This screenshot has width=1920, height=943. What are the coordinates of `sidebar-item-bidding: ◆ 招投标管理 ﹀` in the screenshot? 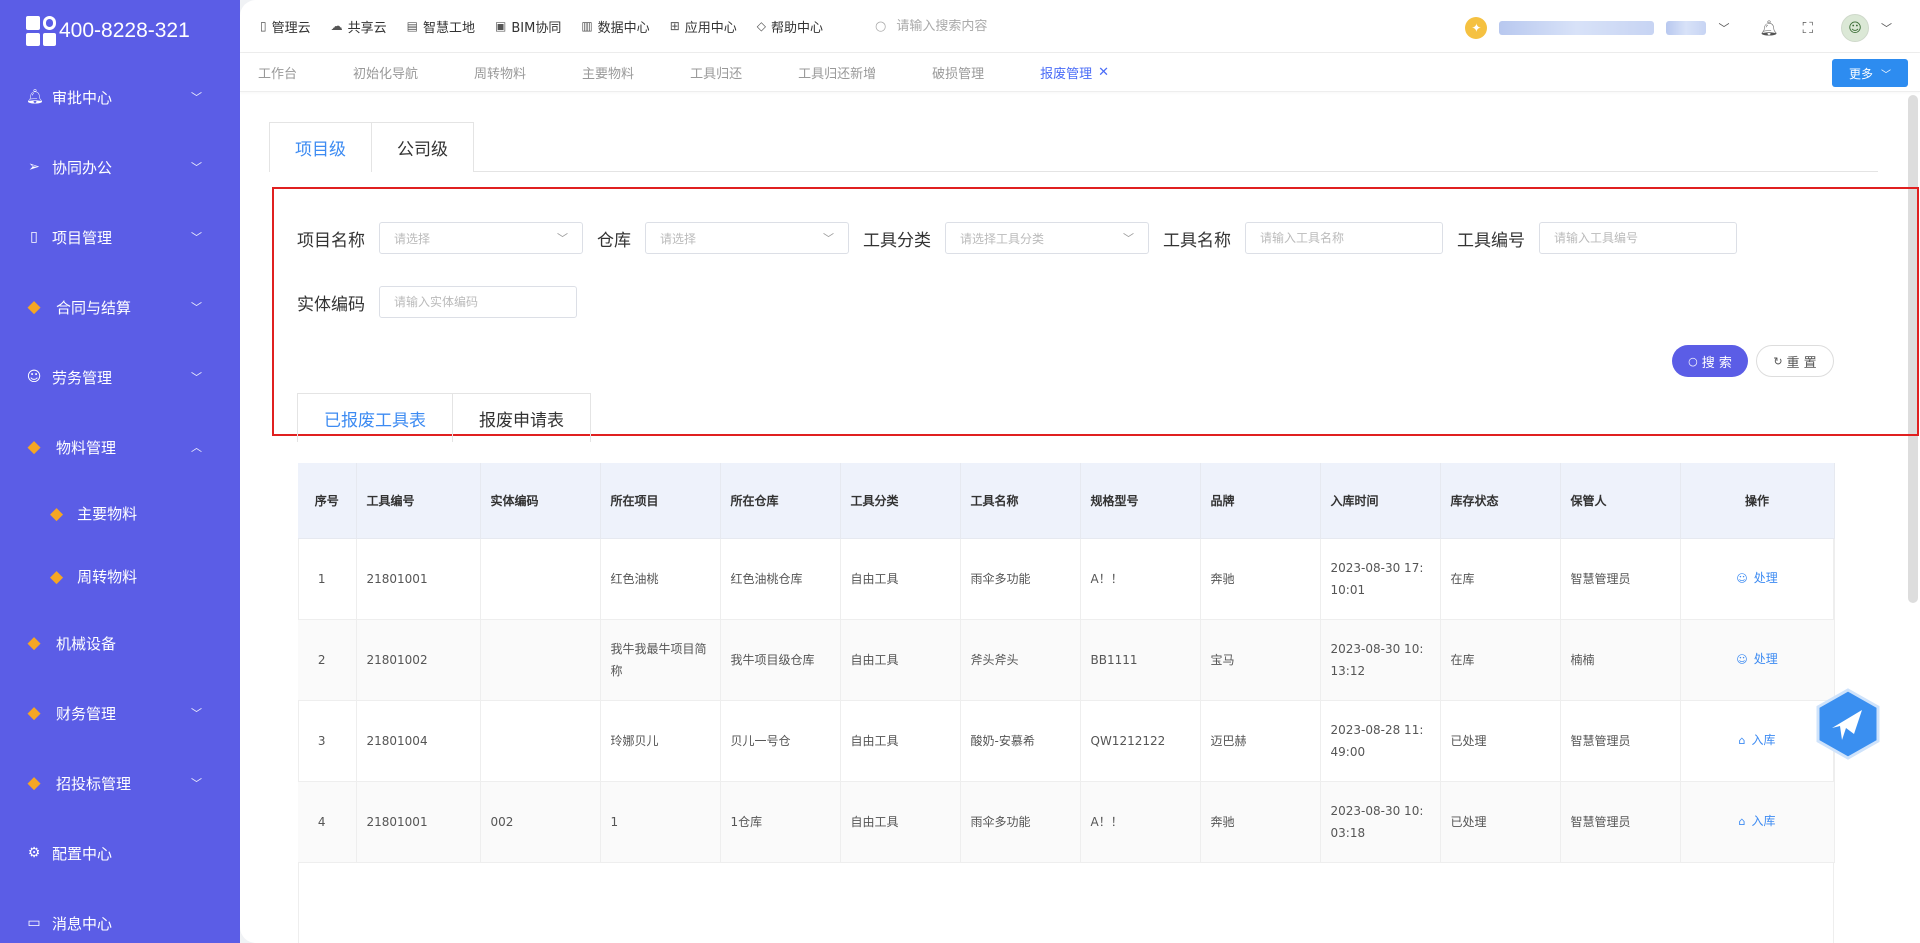 It's located at (120, 783).